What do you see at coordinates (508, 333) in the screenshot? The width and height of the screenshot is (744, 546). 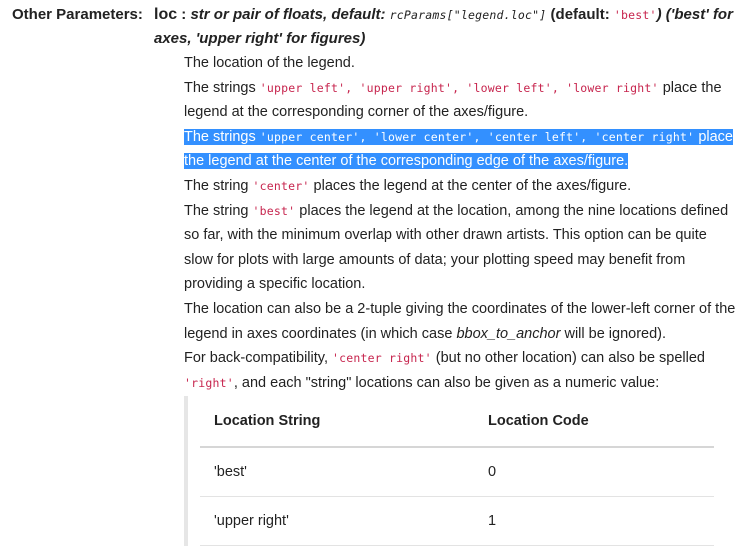 I see `emphasis-text: bbox_to_anchor` at bounding box center [508, 333].